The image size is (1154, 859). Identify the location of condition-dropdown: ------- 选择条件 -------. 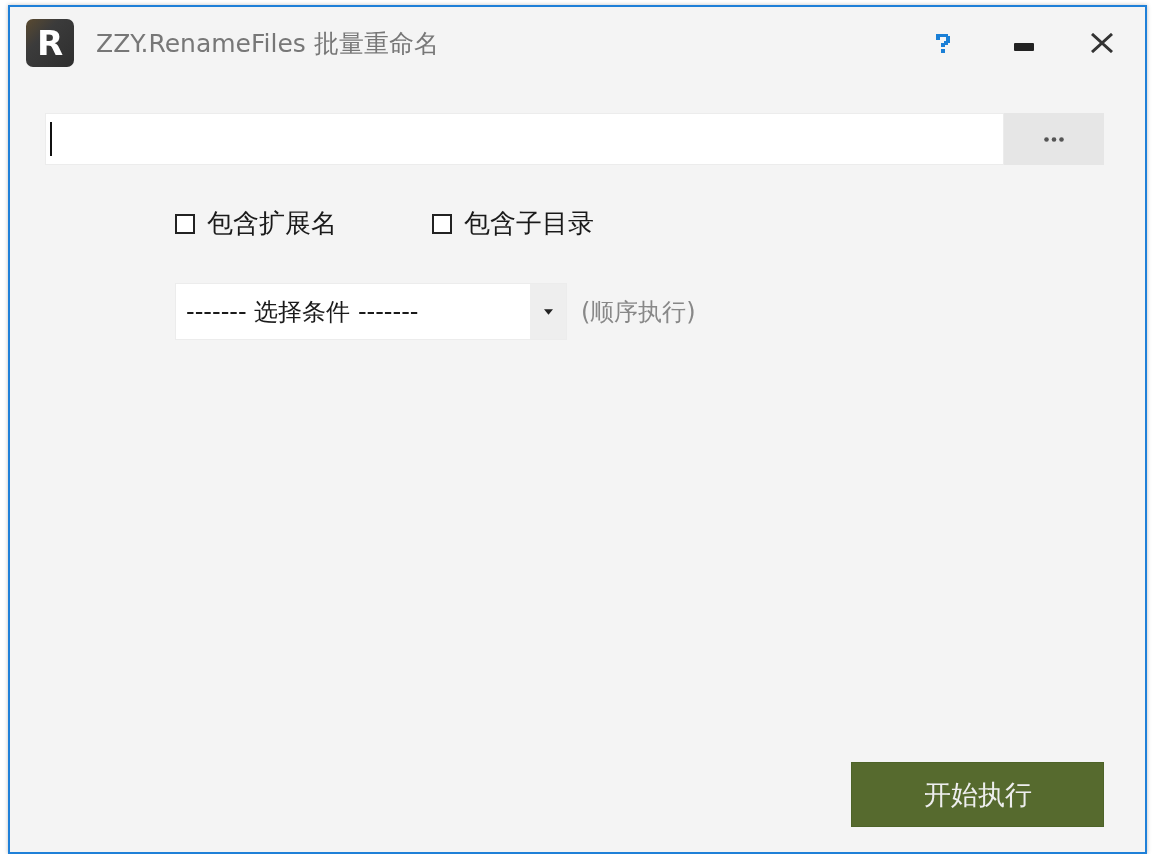
(371, 311).